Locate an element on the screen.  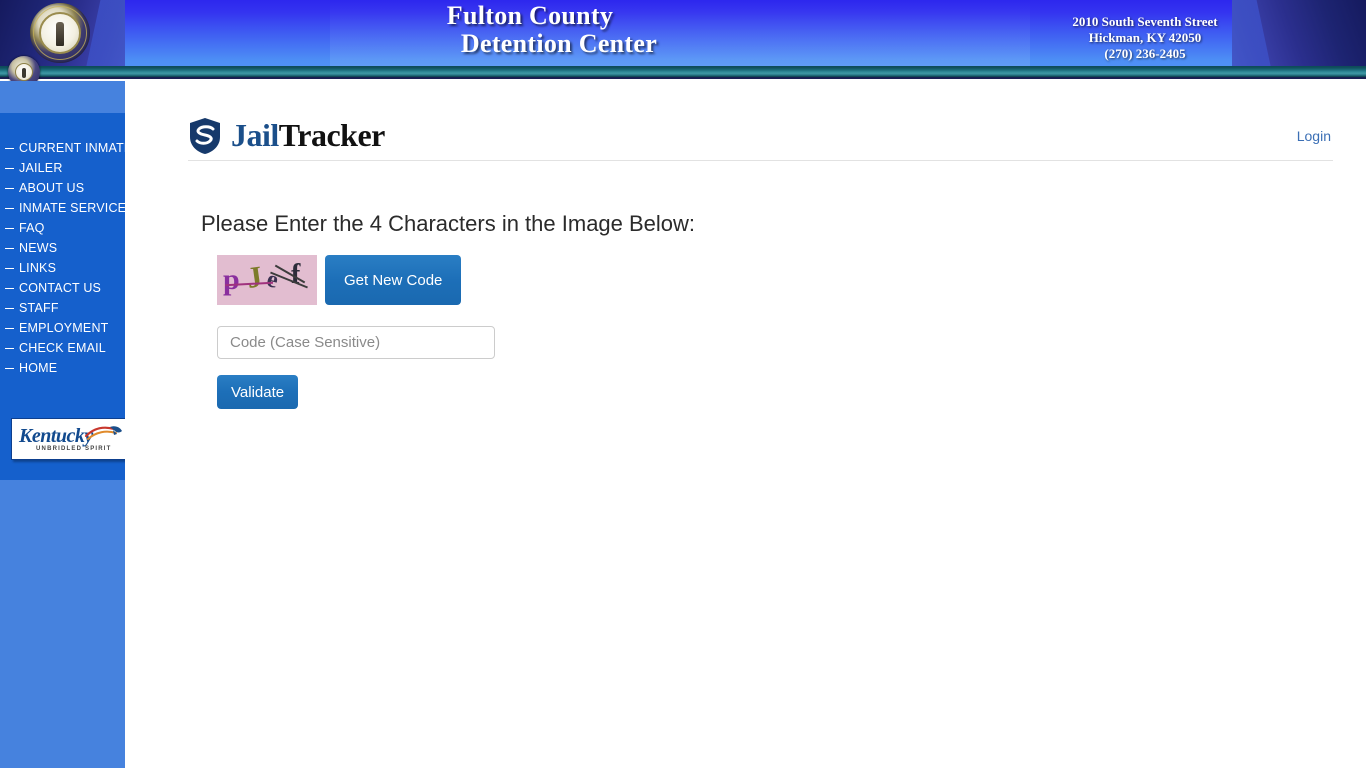
kentucky-state-seal-icon is located at coordinates (60, 33).